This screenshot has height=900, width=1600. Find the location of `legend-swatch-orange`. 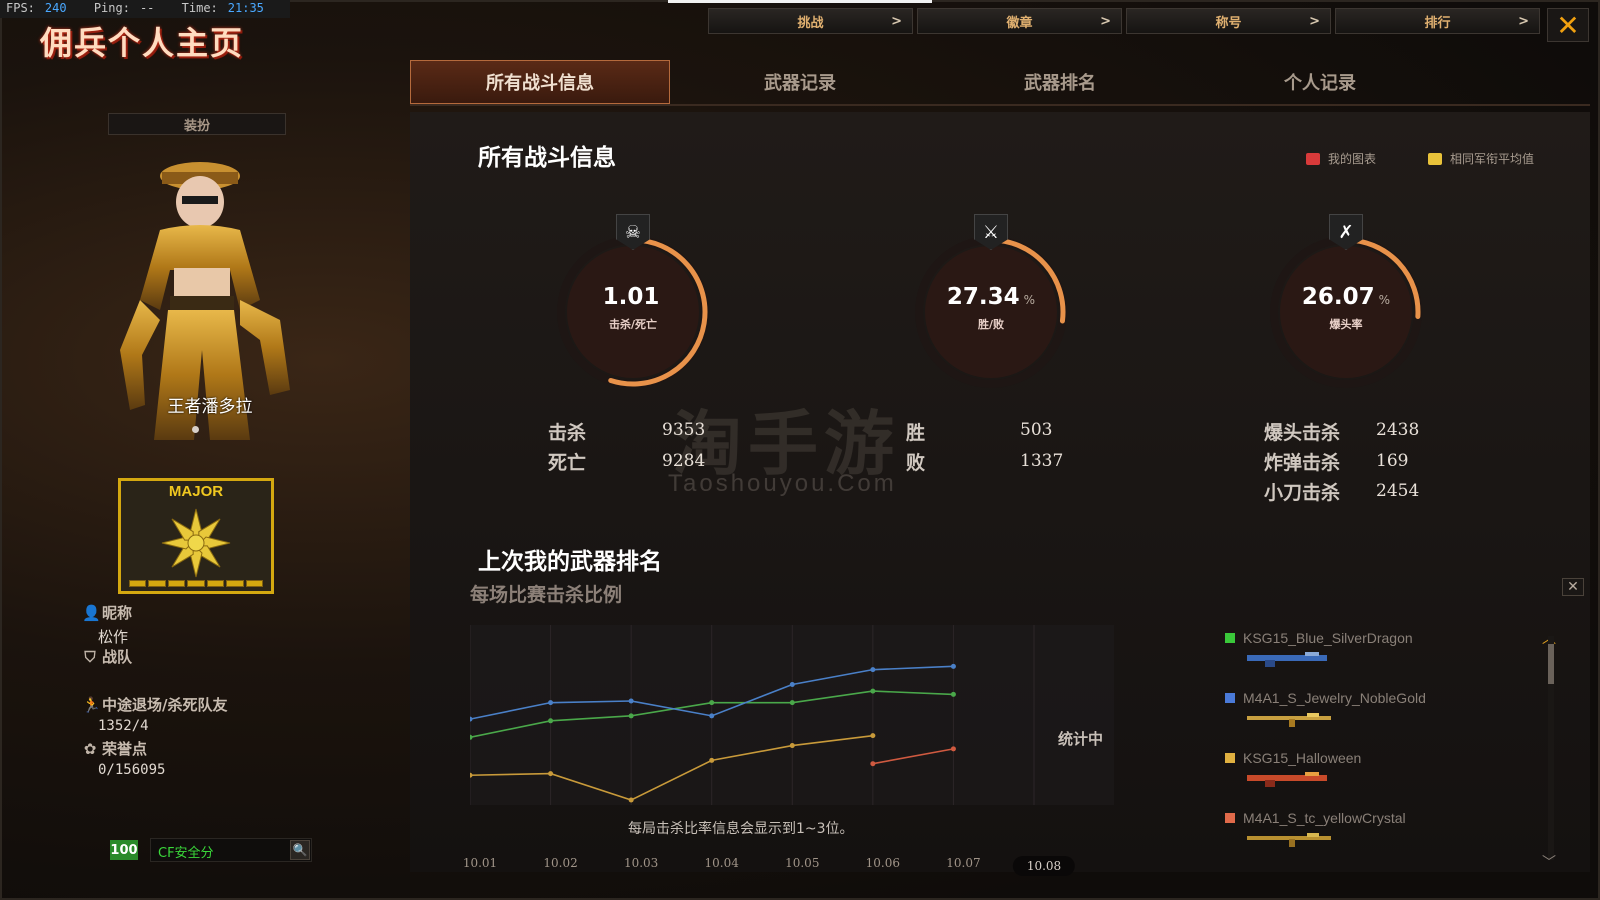

legend-swatch-orange is located at coordinates (1230, 758).